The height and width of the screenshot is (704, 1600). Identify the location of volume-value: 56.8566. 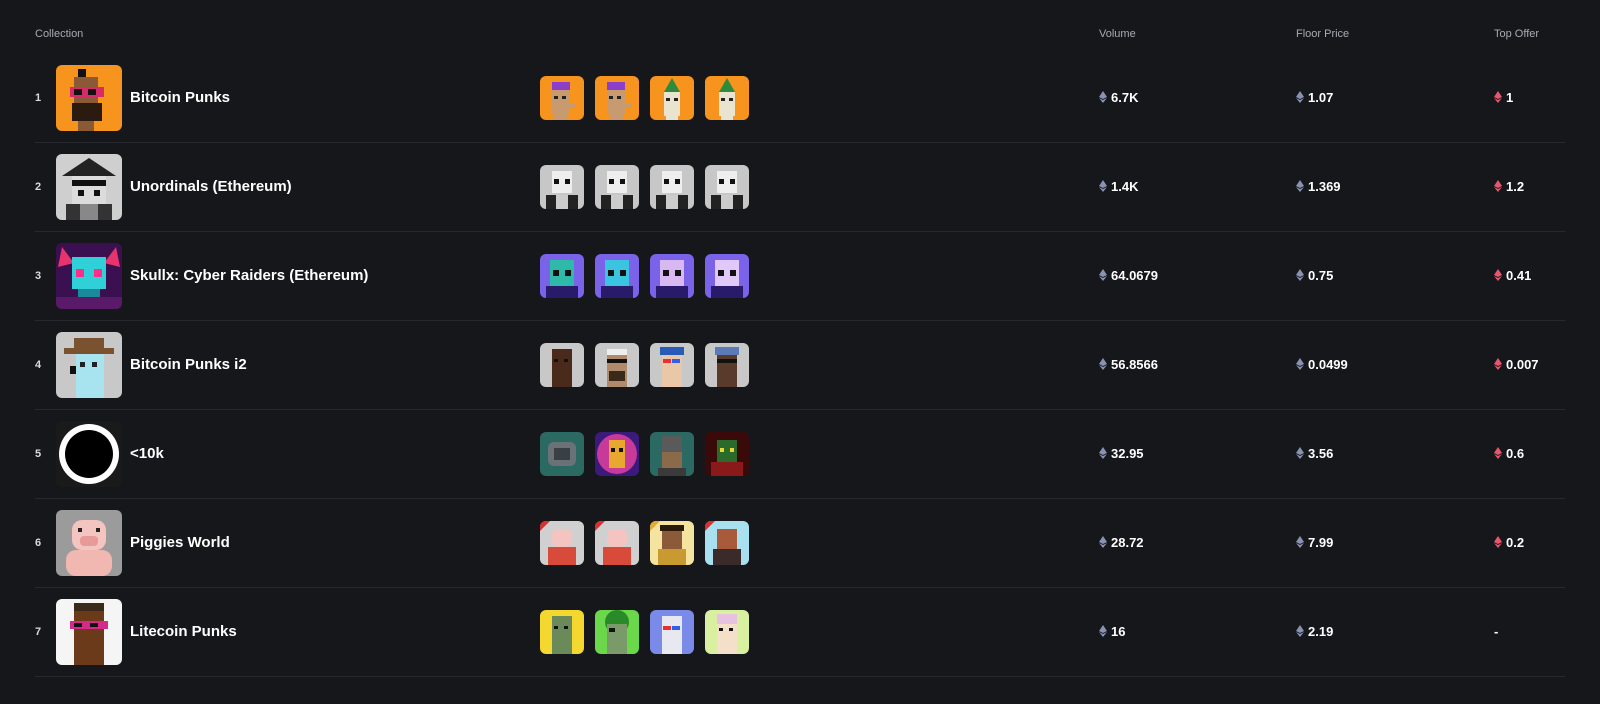
(1128, 365).